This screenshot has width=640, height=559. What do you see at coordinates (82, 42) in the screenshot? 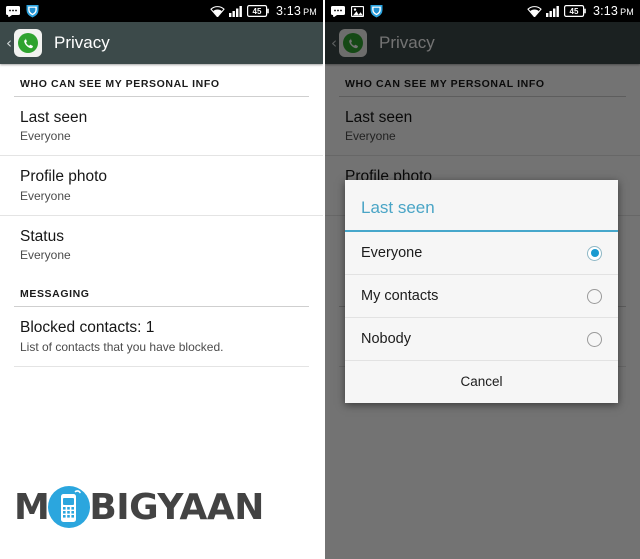
I see `page-title: Privacy` at bounding box center [82, 42].